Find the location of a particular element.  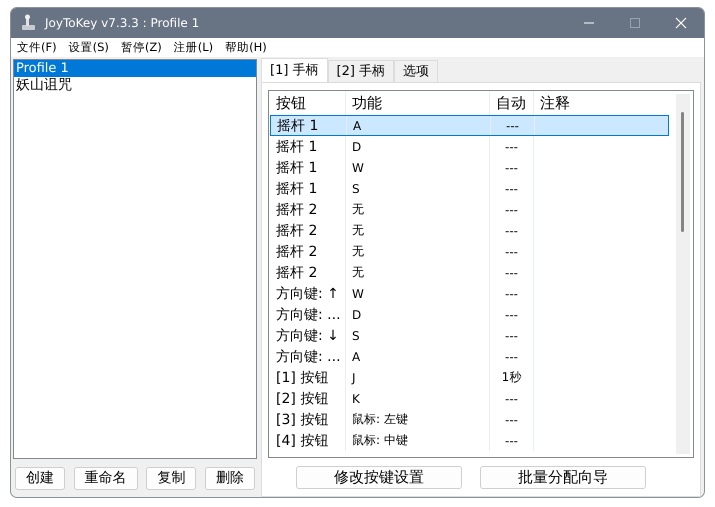

table-cell: 鼠标: 左键 is located at coordinates (417, 419).